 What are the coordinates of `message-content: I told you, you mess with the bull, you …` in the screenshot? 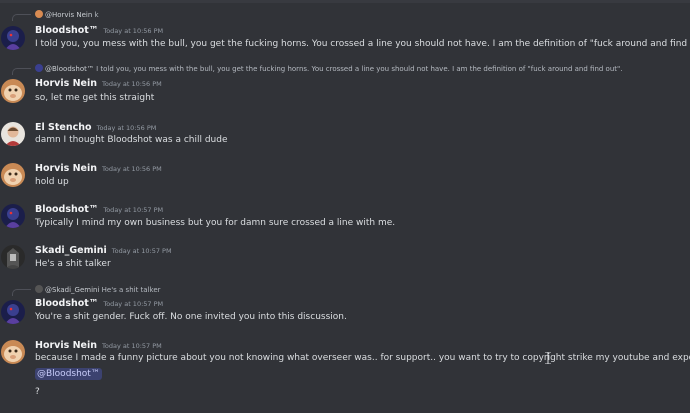 It's located at (362, 44).